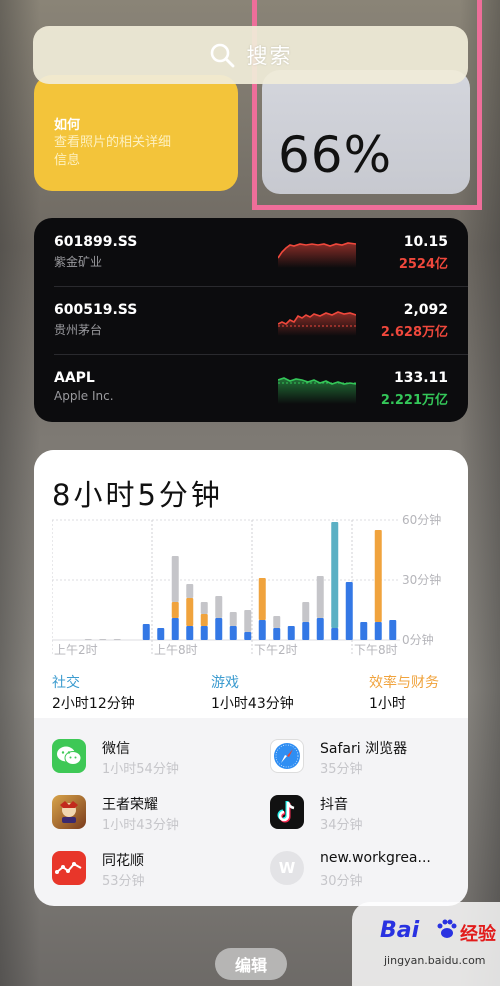 The image size is (500, 986). What do you see at coordinates (276, 650) in the screenshot?
I see `x-tick-label: 下午2时` at bounding box center [276, 650].